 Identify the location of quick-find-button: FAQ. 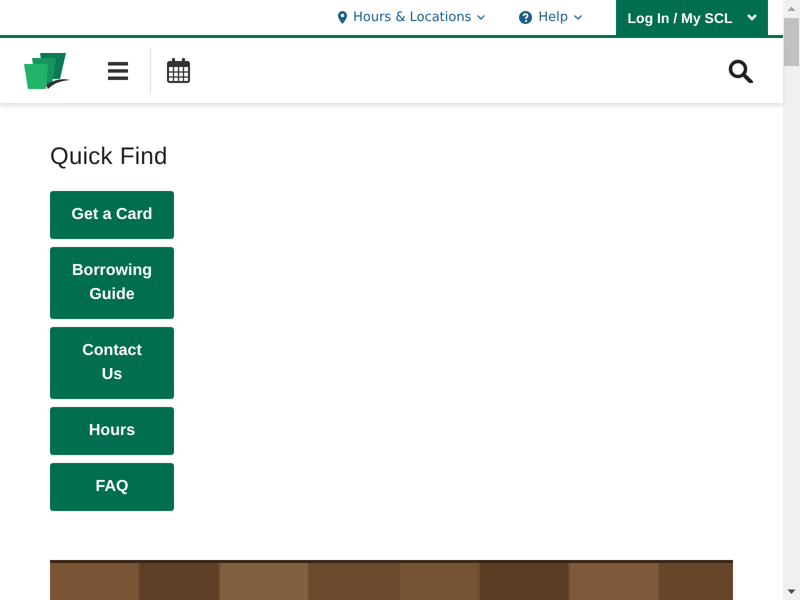
(112, 487).